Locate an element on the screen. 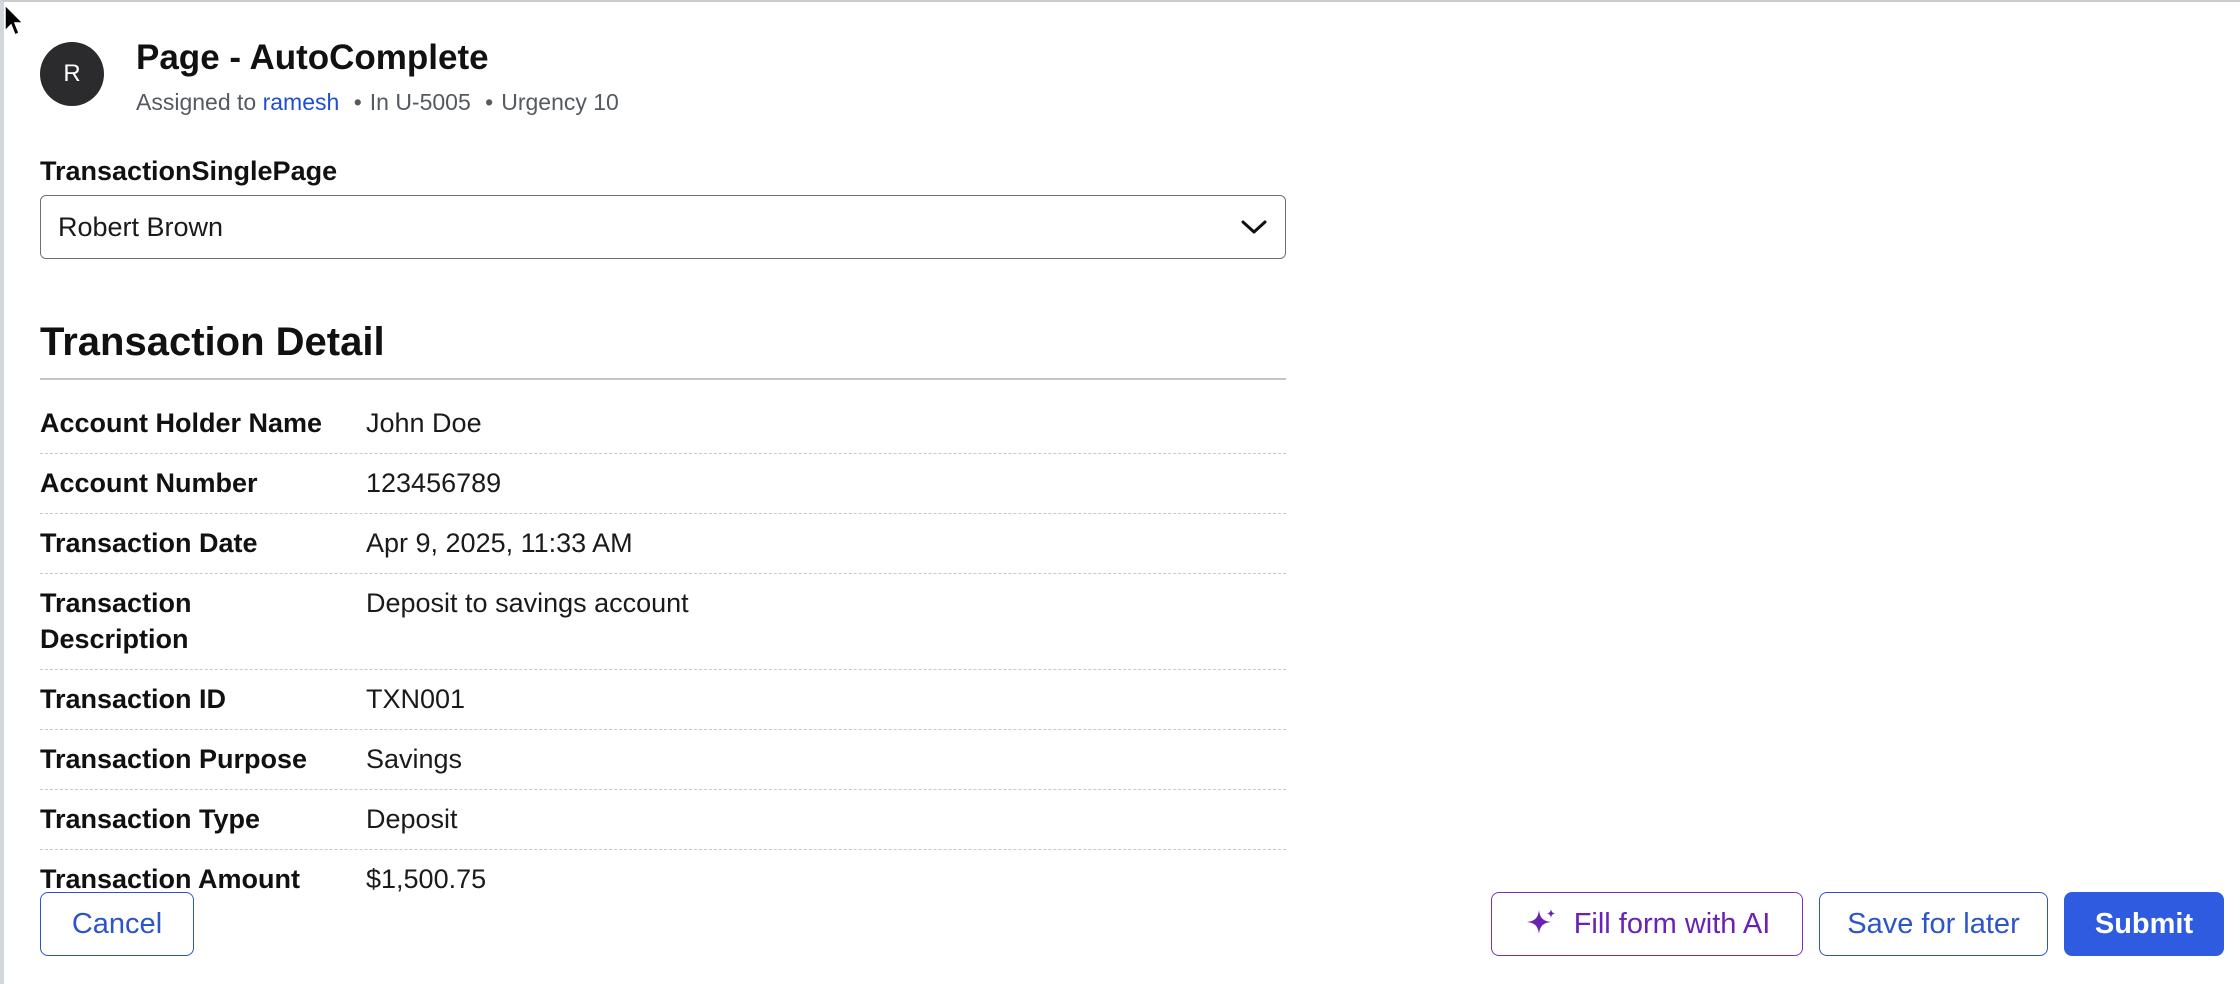 This screenshot has width=2240, height=984. detail-value: Savings is located at coordinates (414, 759).